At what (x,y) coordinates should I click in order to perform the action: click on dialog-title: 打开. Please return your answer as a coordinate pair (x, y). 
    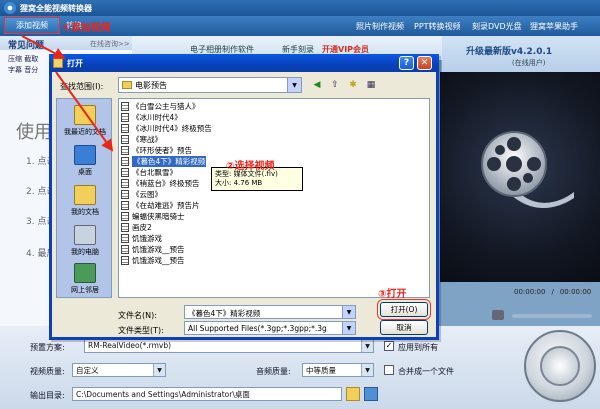
    Looking at the image, I should click on (75, 63).